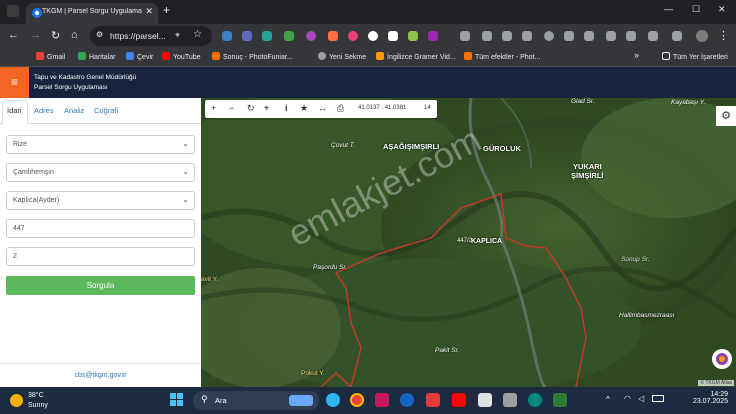 The image size is (736, 414). Describe the element at coordinates (342, 56) in the screenshot. I see `bookmark-new-tab: Yeni Sekme` at that location.